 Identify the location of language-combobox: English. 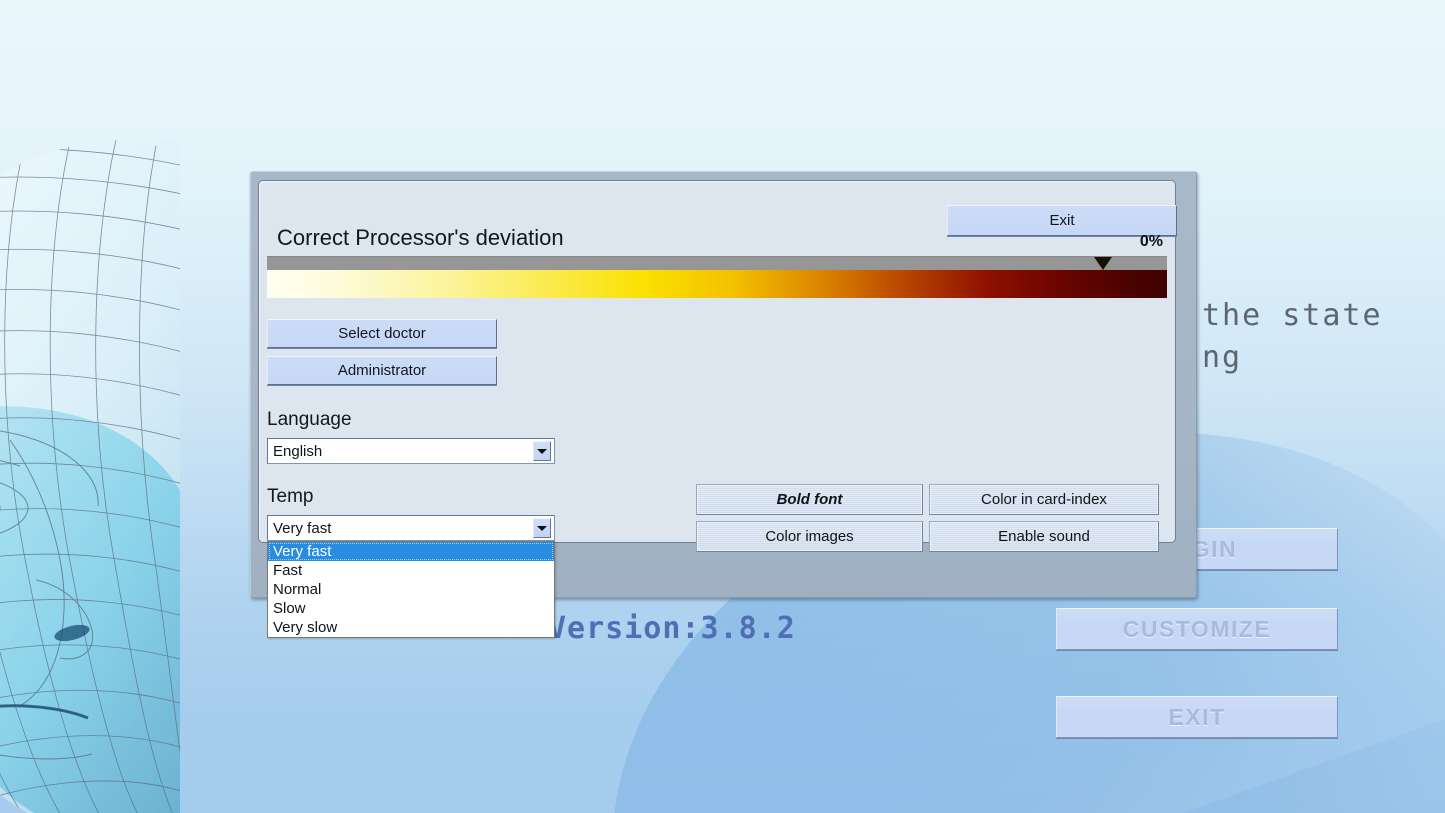
(411, 451).